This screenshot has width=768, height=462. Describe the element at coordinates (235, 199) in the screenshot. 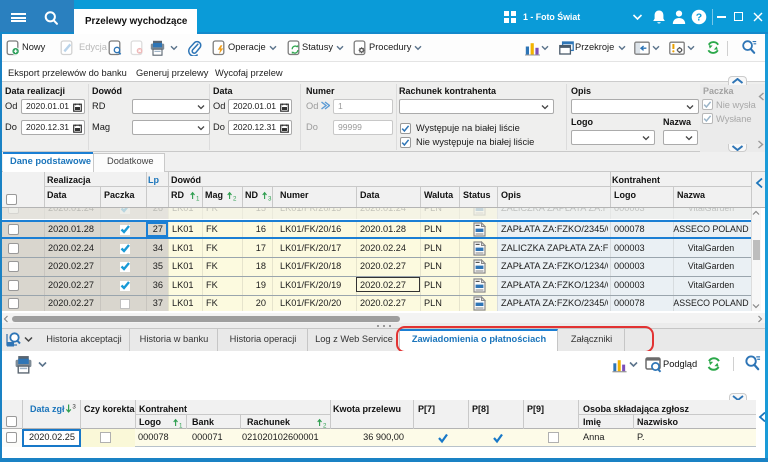

I see `svg-text: 2` at that location.